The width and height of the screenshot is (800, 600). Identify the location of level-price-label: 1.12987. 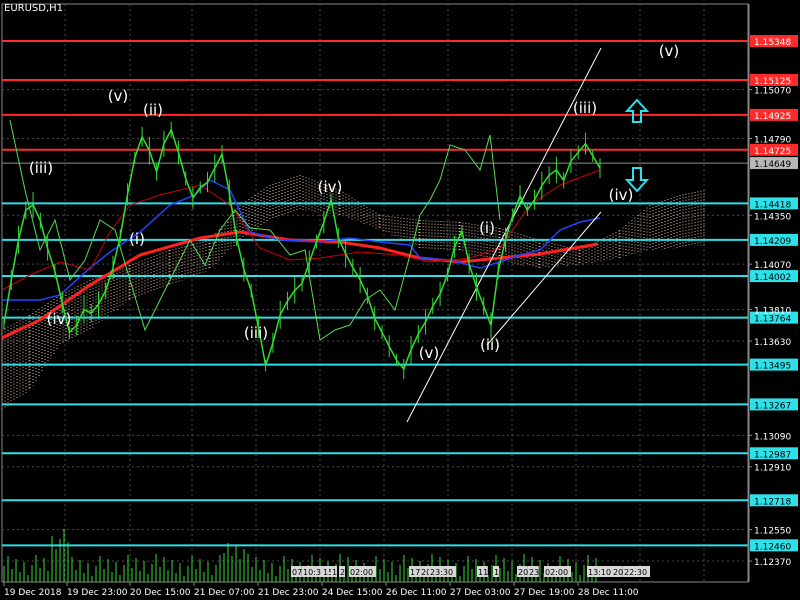
(772, 455).